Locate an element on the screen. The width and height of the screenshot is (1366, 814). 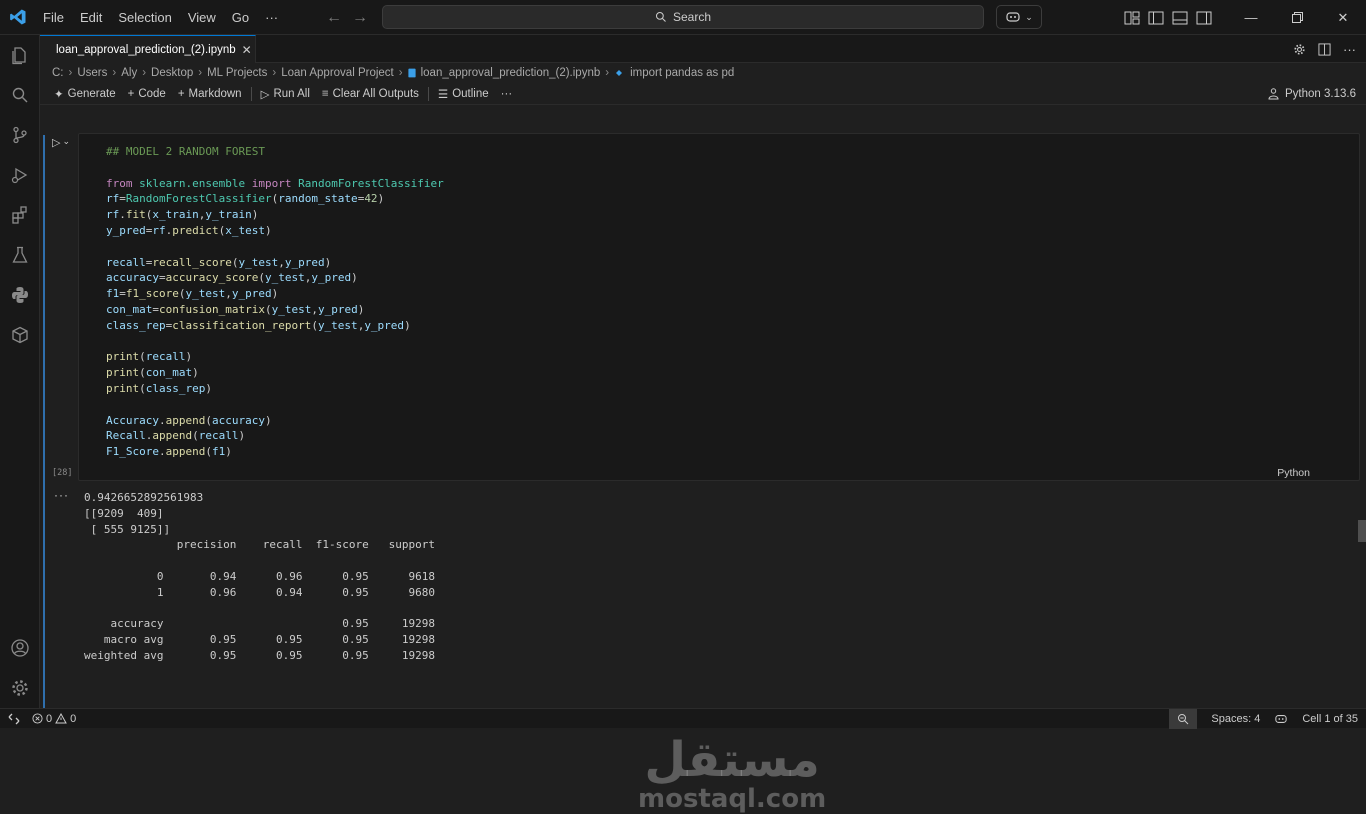
forward-arrow-icon: → is located at coordinates (360, 18).